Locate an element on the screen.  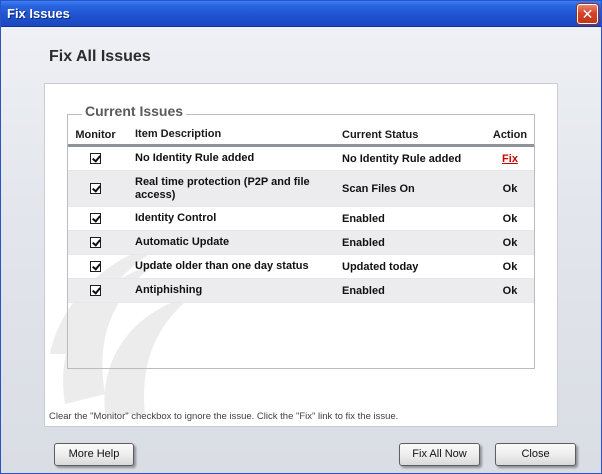
item-description: Automatic Update is located at coordinates (182, 242).